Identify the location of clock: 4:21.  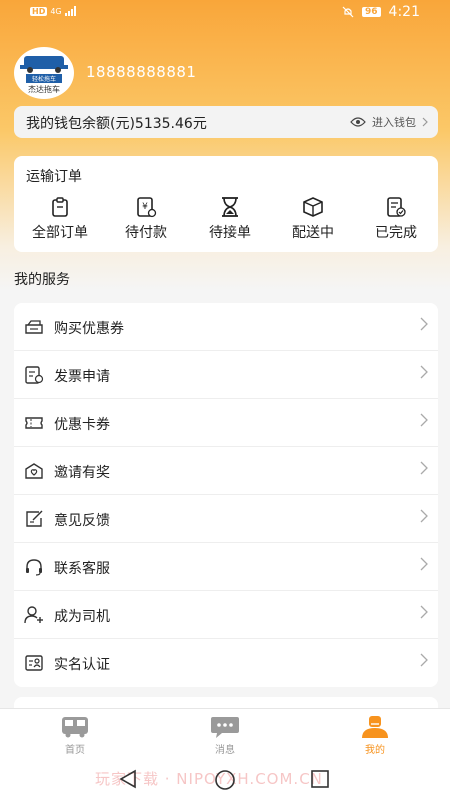
(404, 12).